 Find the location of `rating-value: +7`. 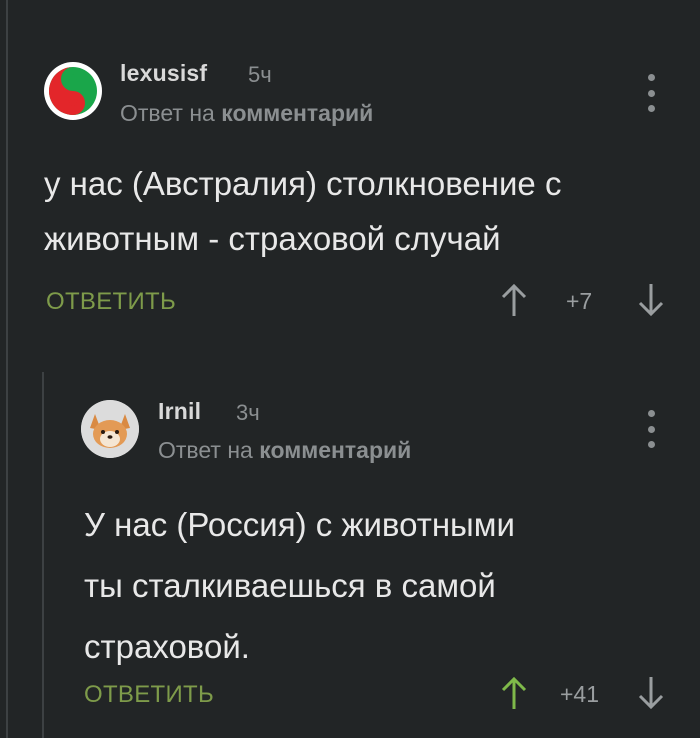

rating-value: +7 is located at coordinates (579, 301).